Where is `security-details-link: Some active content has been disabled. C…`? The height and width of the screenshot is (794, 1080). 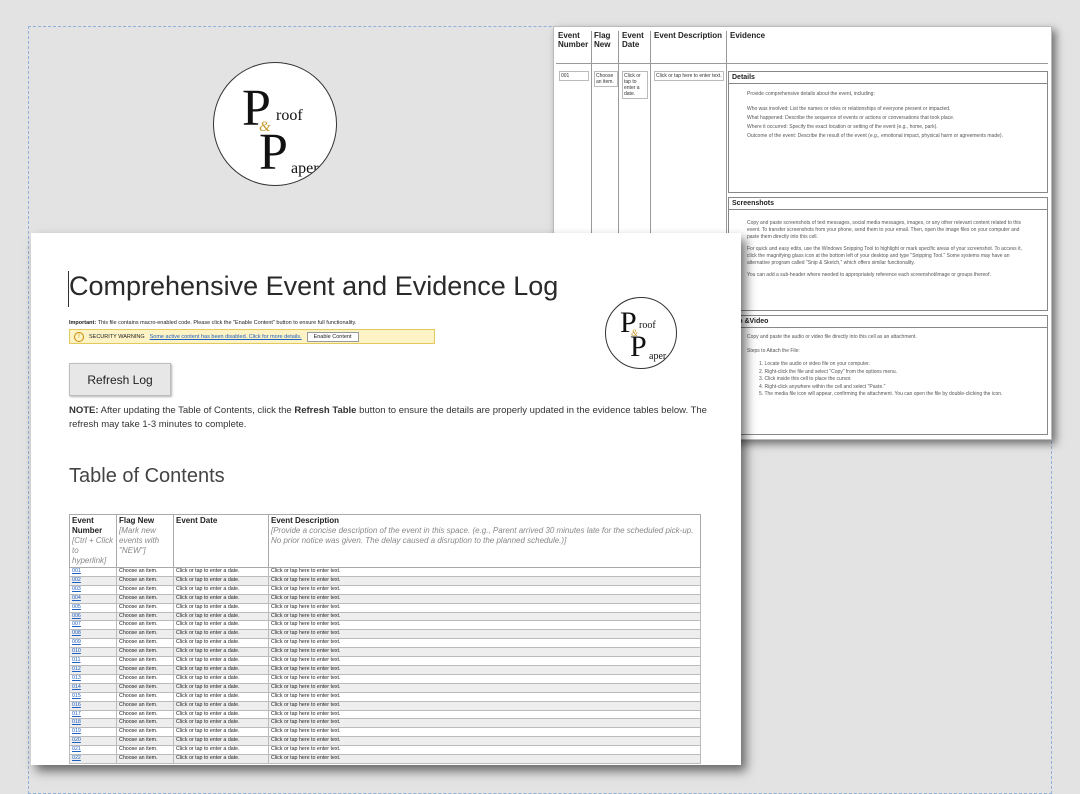
security-details-link: Some active content has been disabled. C… is located at coordinates (226, 337).